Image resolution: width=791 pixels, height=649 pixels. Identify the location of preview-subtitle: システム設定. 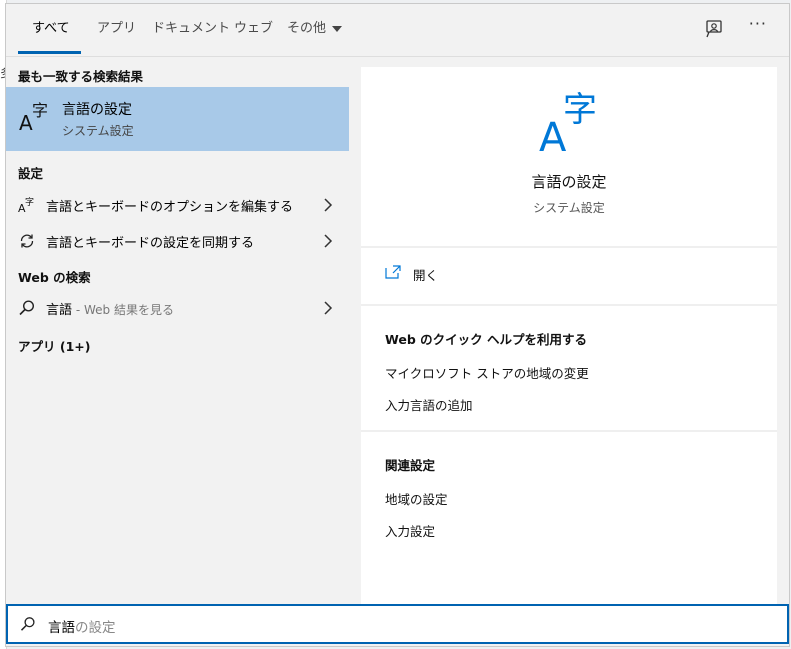
(569, 208).